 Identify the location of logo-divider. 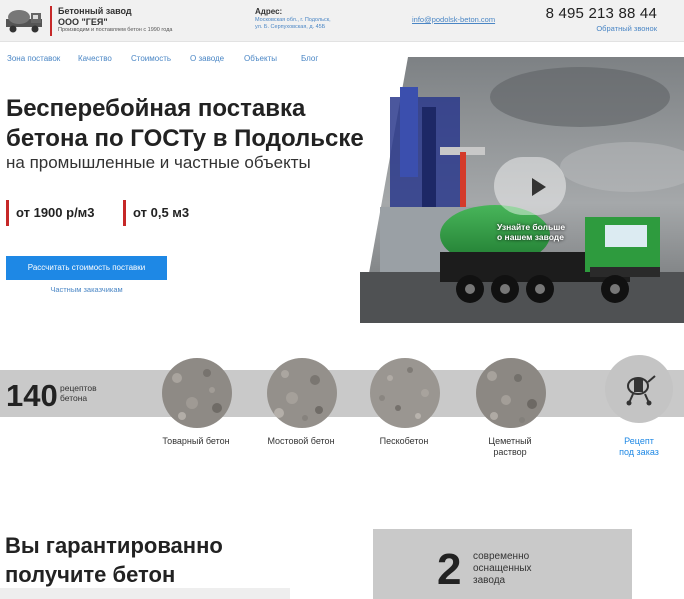
(51, 21).